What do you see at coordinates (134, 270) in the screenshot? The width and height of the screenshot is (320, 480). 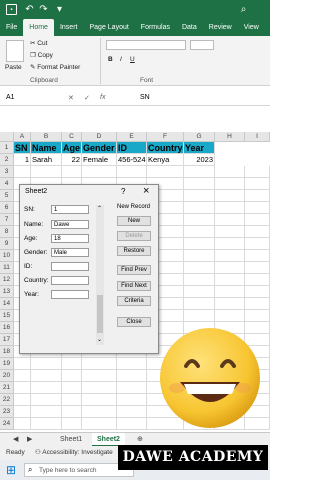 I see `find-prev-button: Find Prev` at bounding box center [134, 270].